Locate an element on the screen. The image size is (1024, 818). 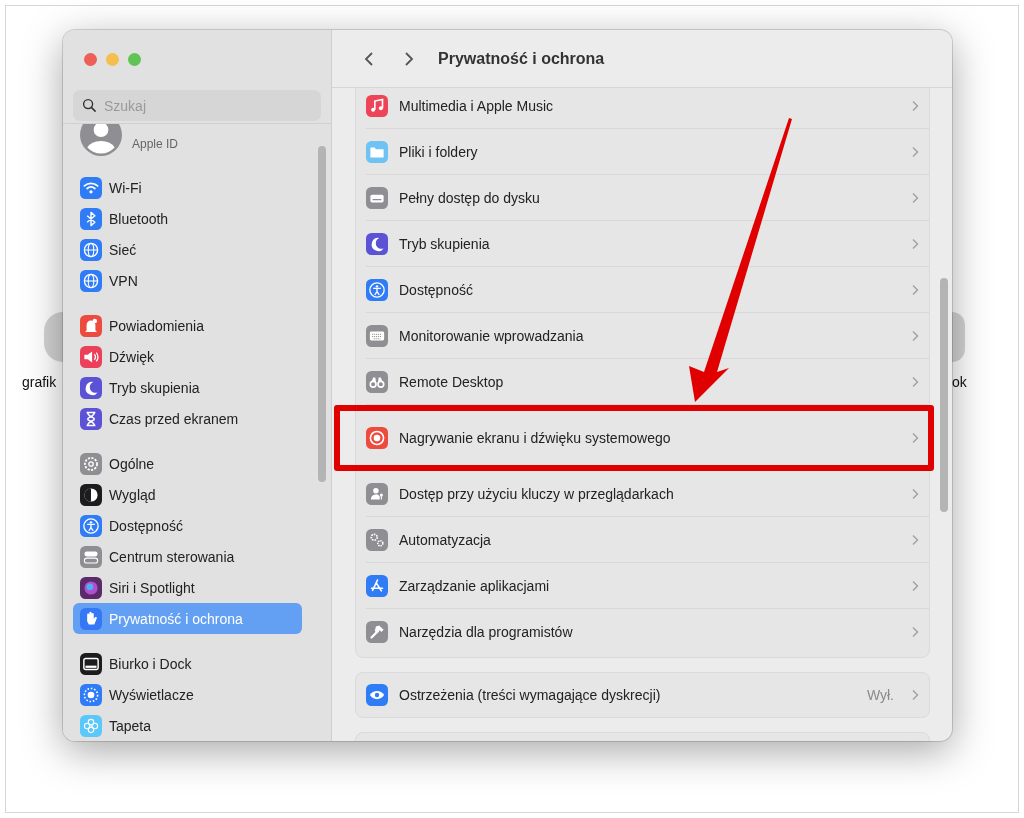
settings-row: Multimedia i Apple Music is located at coordinates (647, 108).